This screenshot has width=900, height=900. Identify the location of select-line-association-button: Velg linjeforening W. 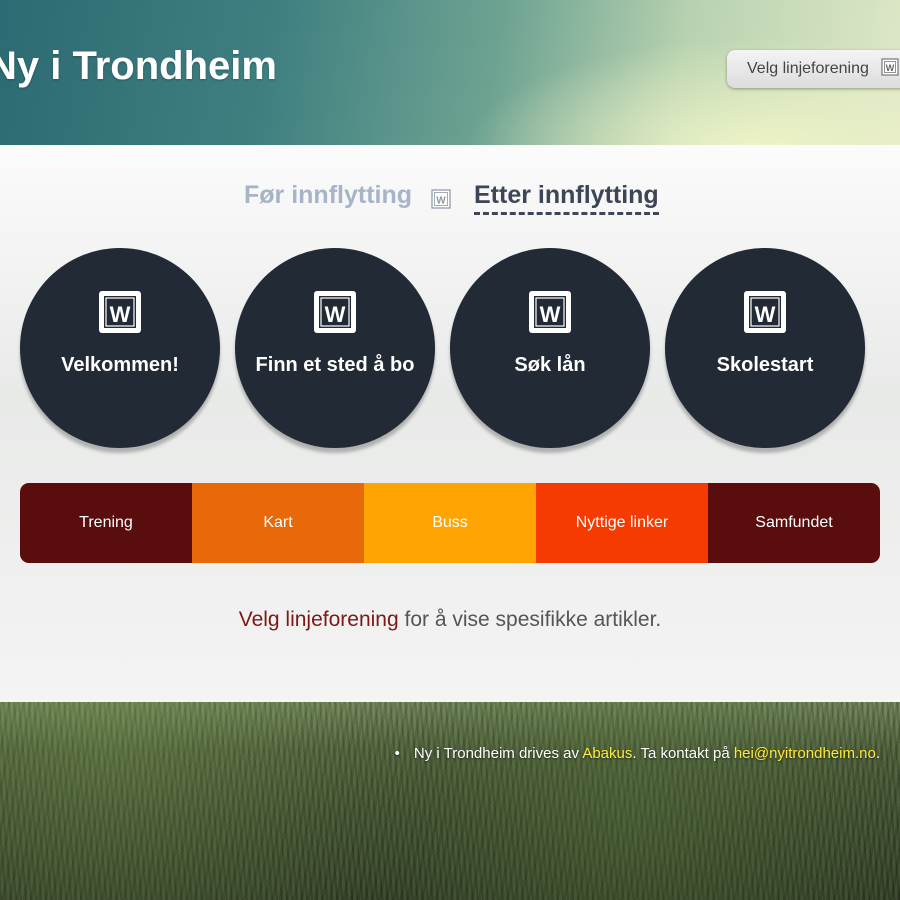
(813, 69).